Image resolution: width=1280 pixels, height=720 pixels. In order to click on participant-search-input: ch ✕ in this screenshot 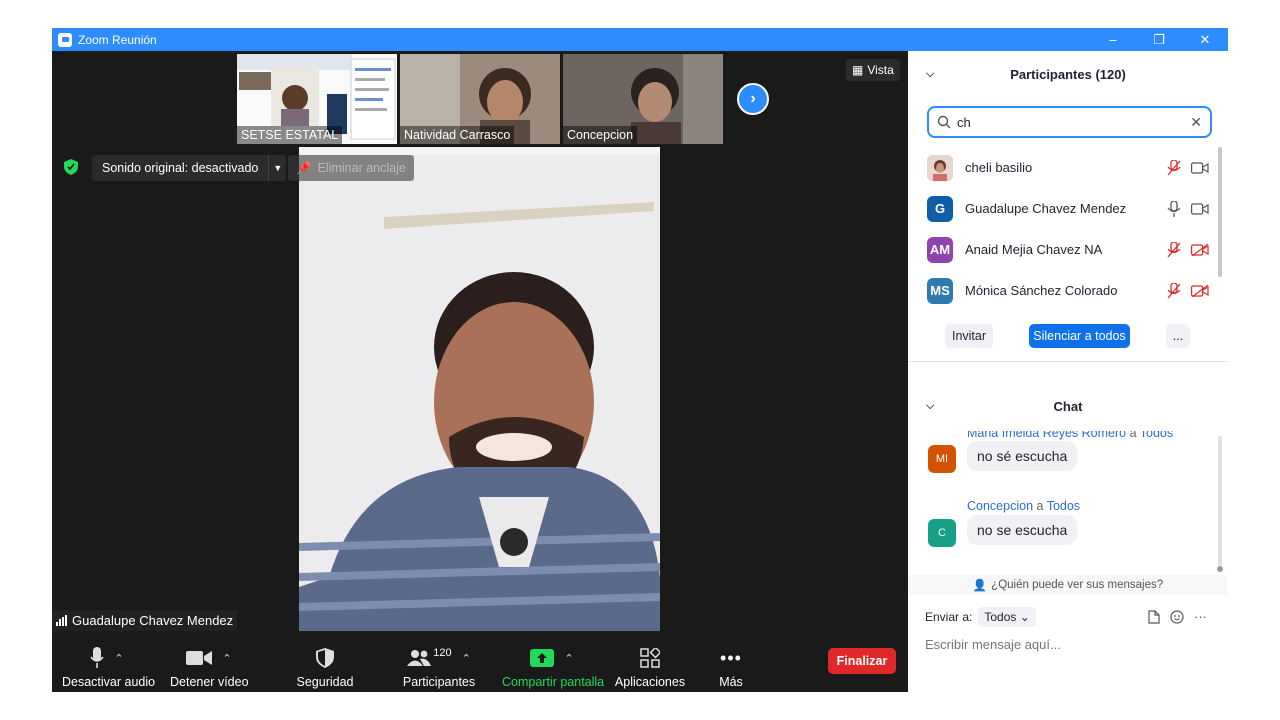, I will do `click(1069, 122)`.